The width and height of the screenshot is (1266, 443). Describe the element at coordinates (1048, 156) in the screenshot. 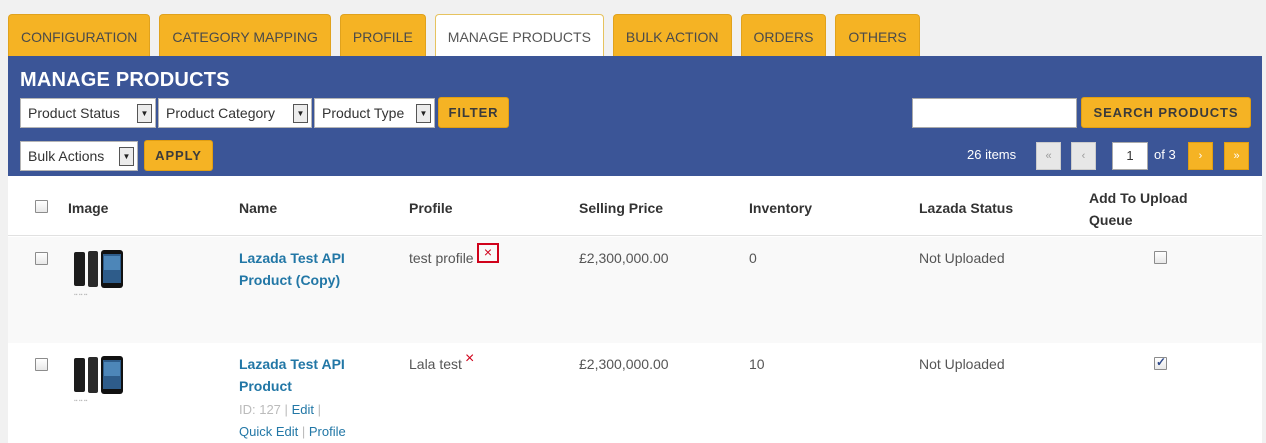

I see `first-page-button: «` at that location.